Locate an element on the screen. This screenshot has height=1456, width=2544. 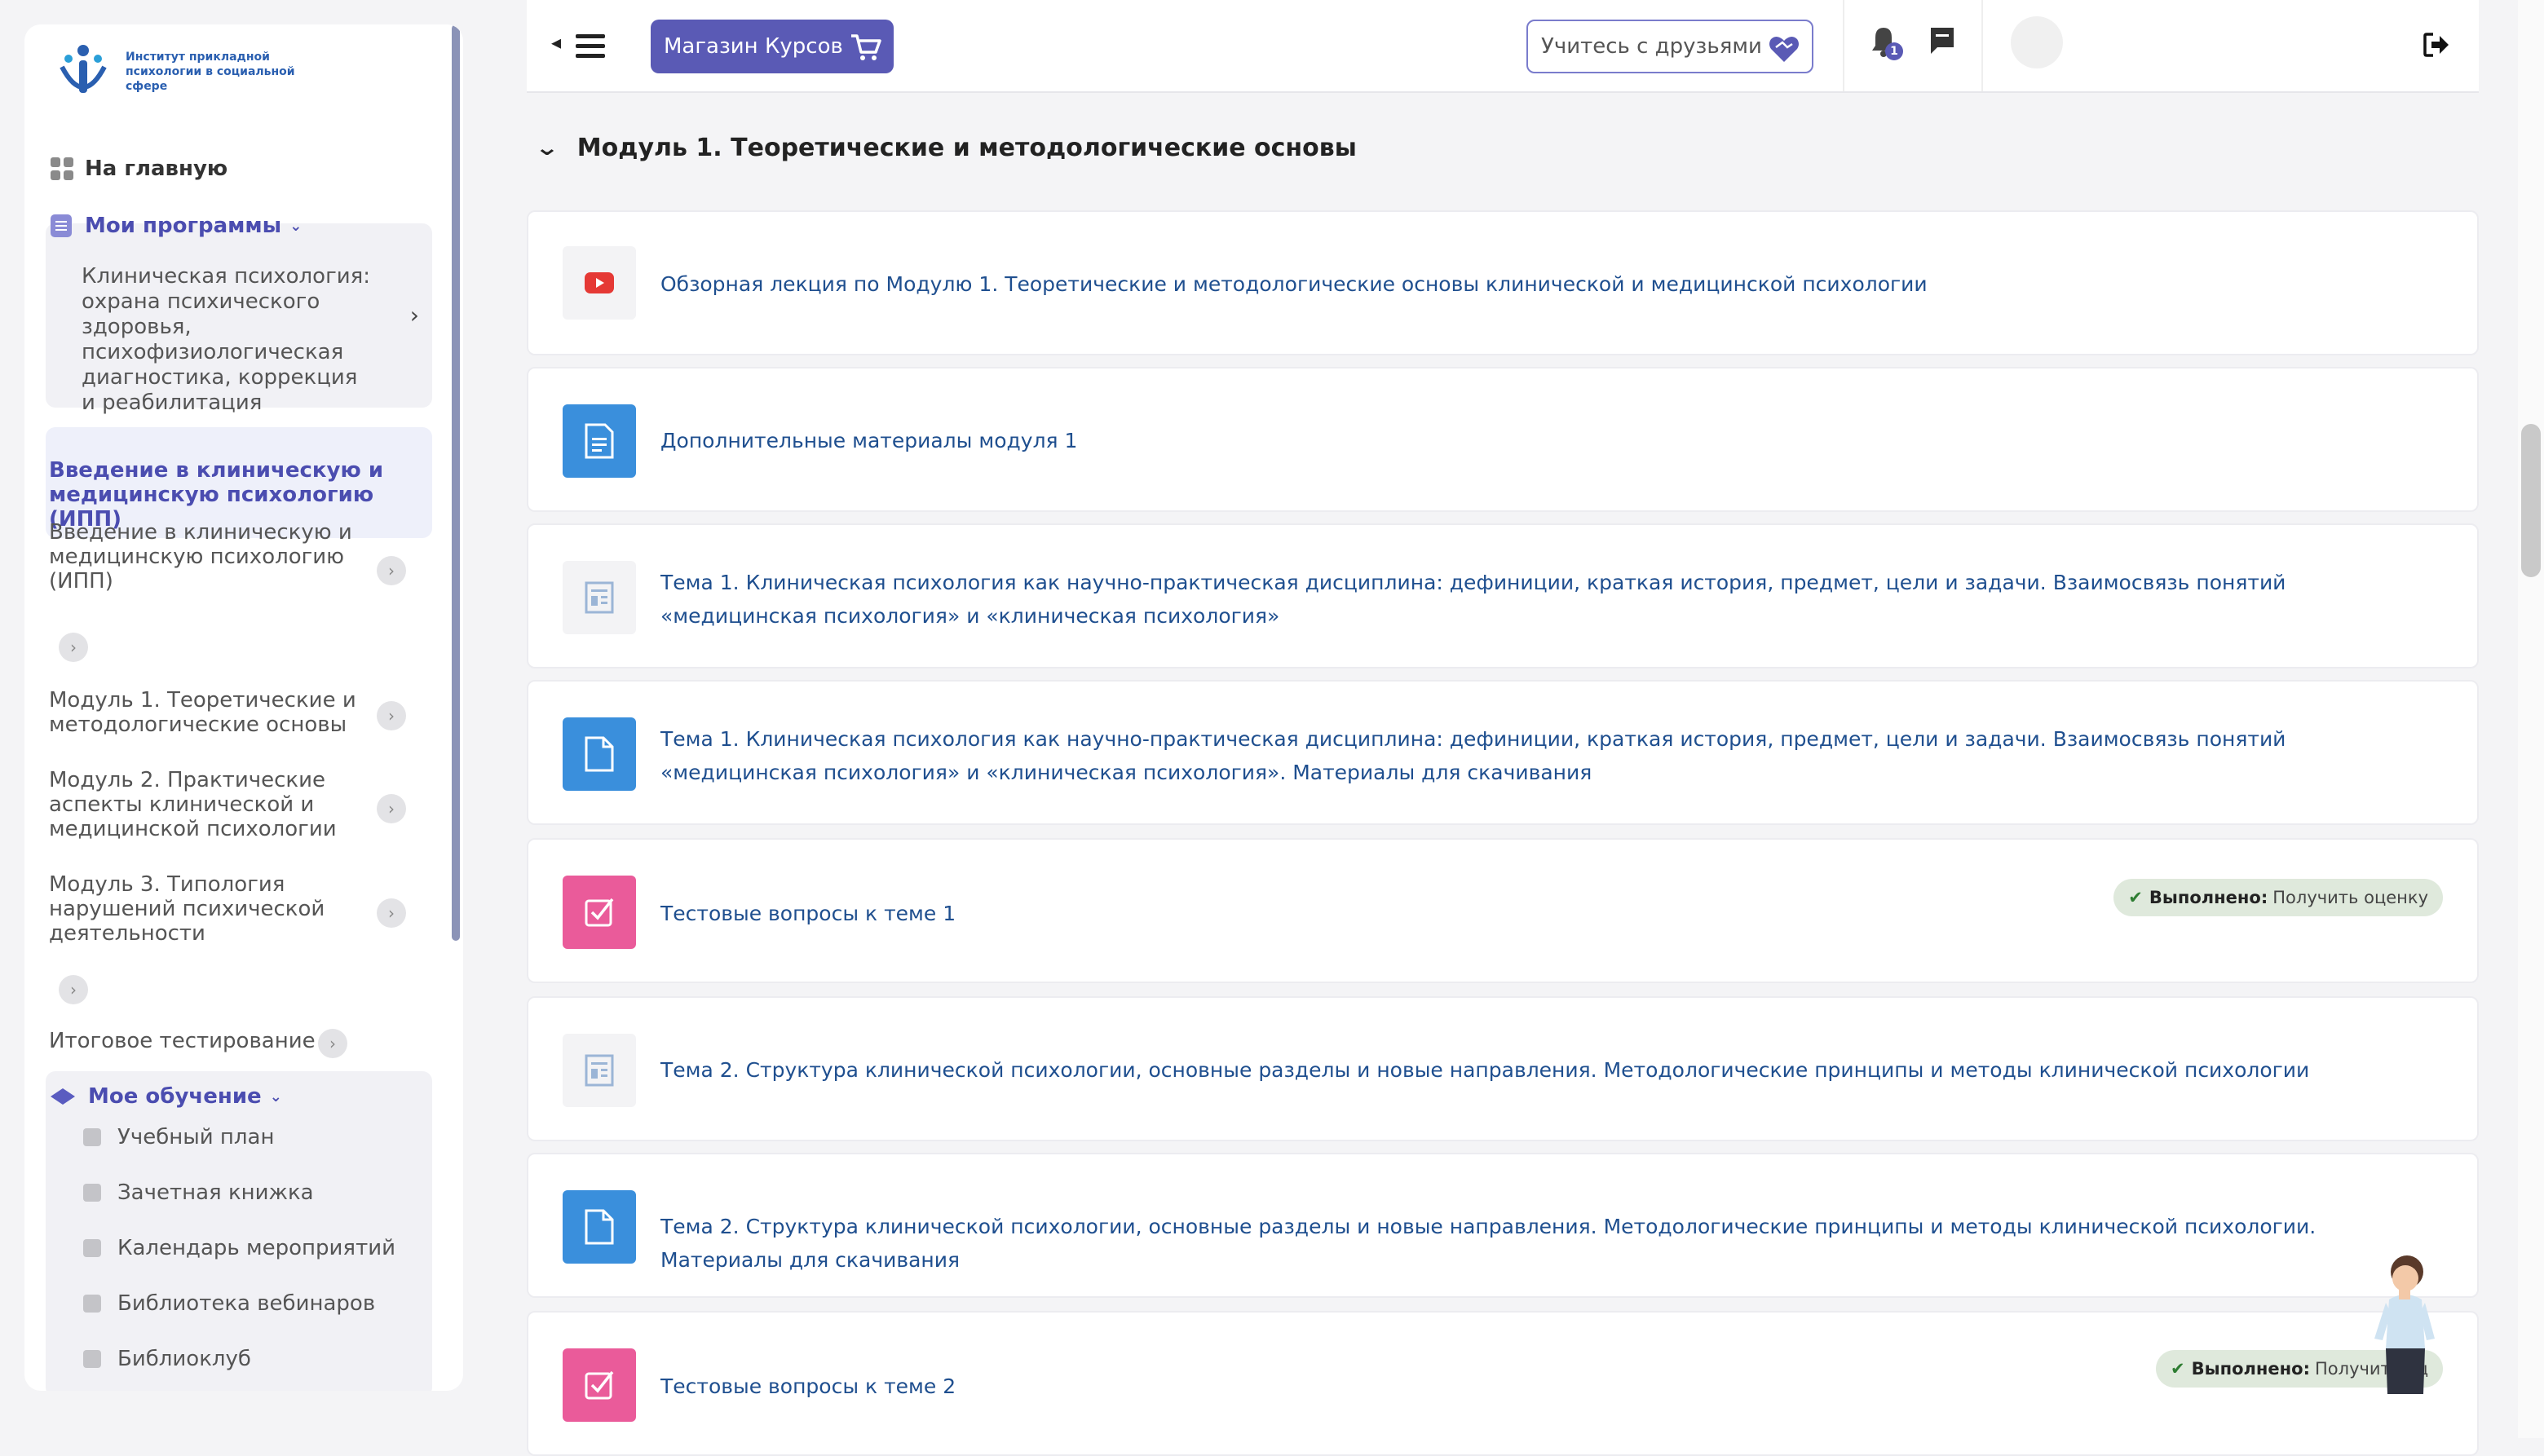
sidebar-scrollbar is located at coordinates (456, 482).